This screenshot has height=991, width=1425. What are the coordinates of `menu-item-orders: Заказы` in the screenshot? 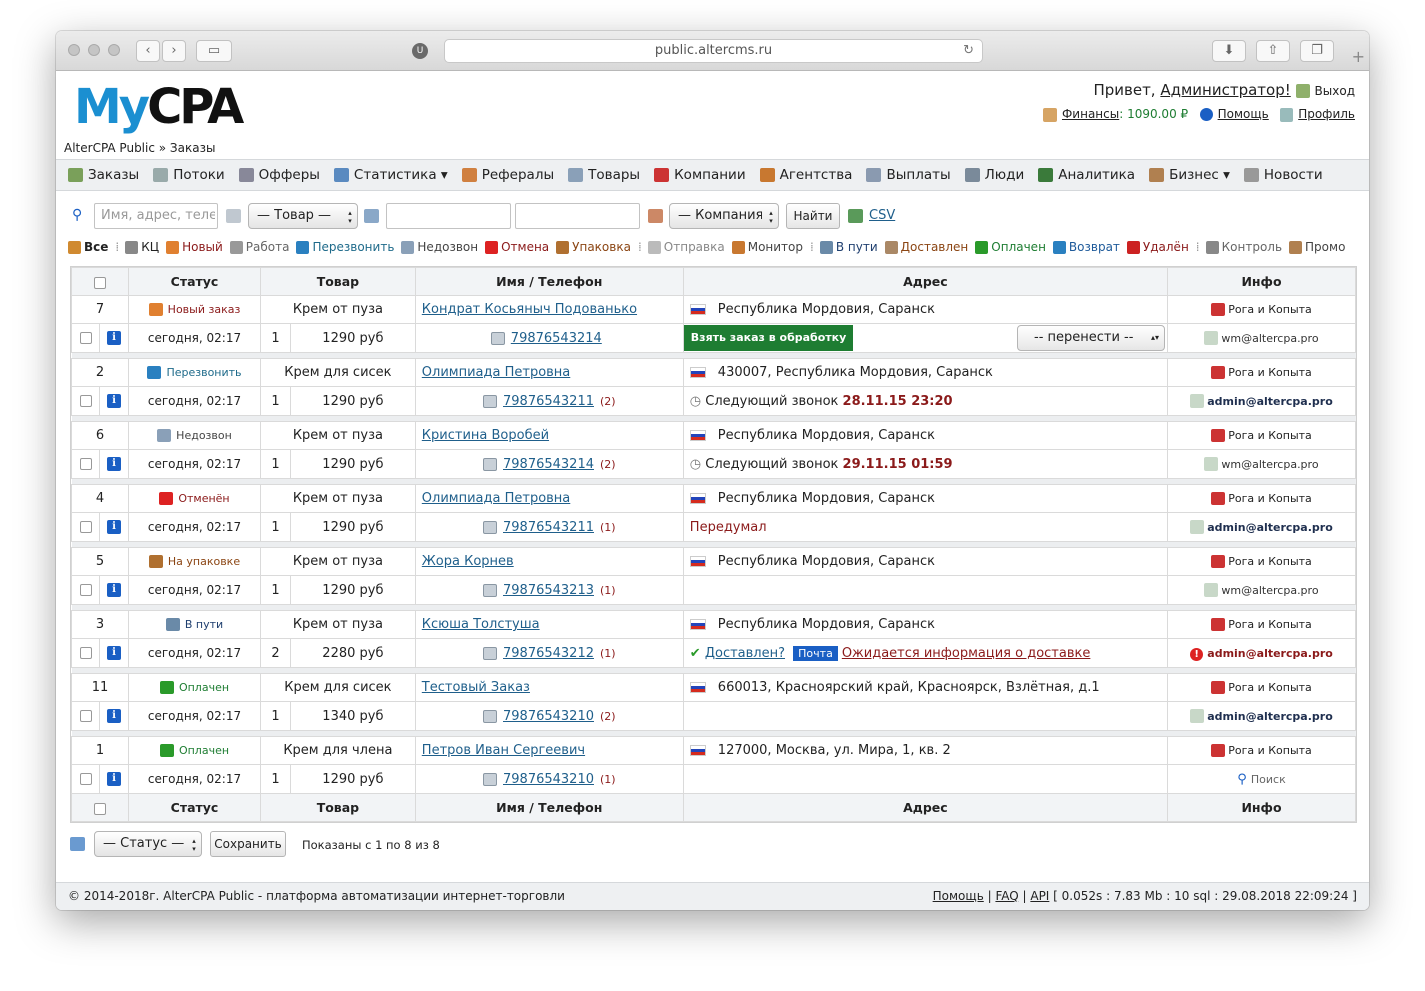 It's located at (103, 175).